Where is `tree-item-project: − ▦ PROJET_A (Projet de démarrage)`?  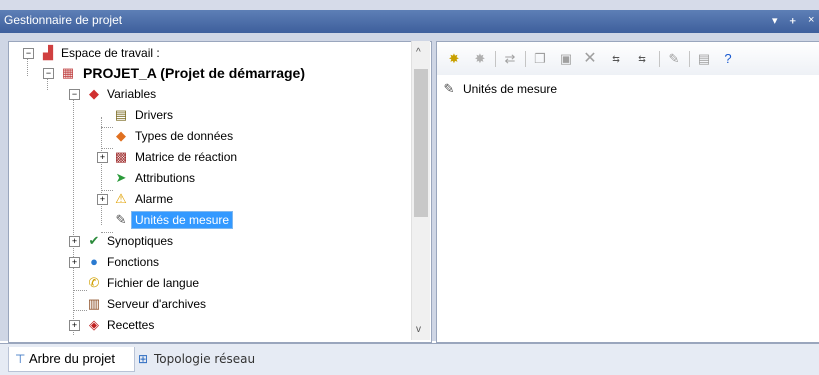
tree-item-project: − ▦ PROJET_A (Projet de démarrage) is located at coordinates (209, 73).